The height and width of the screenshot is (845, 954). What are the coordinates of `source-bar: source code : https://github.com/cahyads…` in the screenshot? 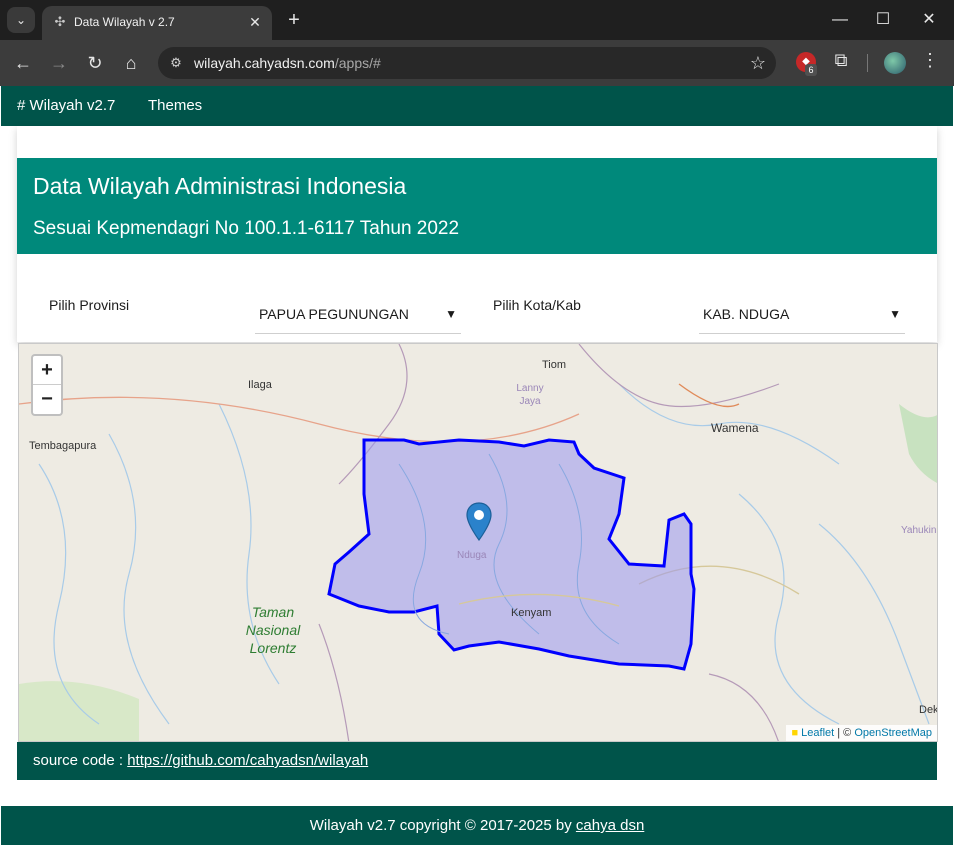 It's located at (477, 761).